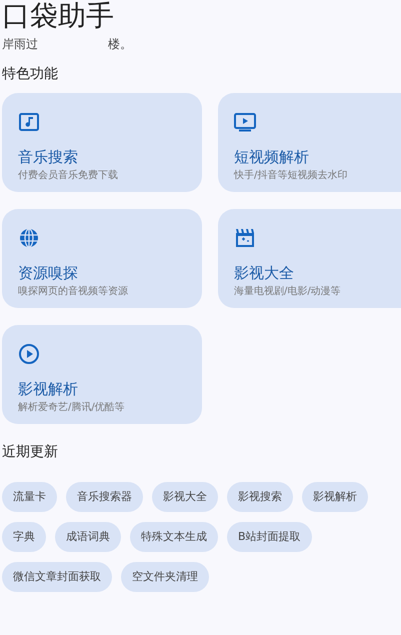 The width and height of the screenshot is (401, 635). Describe the element at coordinates (165, 577) in the screenshot. I see `tool-chip: 空文件夹清理` at that location.